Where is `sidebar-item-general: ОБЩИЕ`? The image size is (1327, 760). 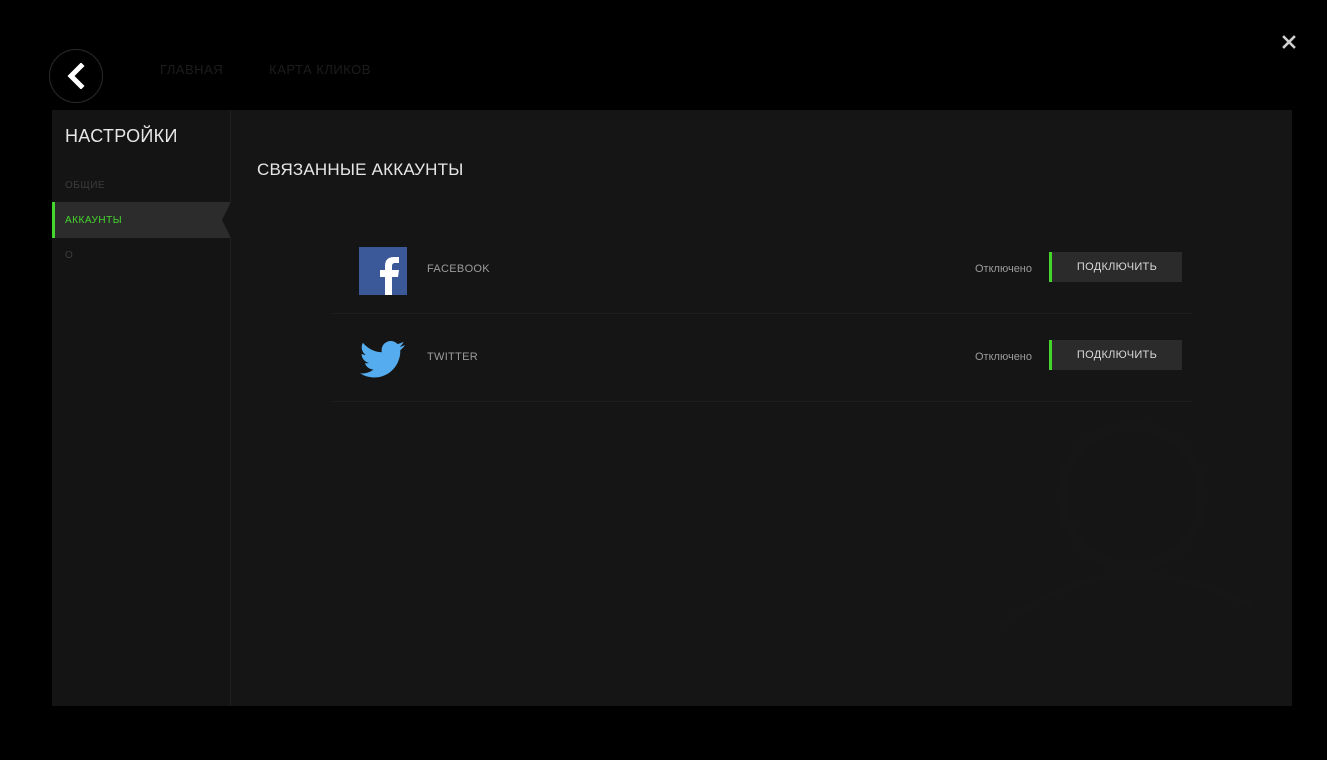
sidebar-item-general: ОБЩИЕ is located at coordinates (141, 185).